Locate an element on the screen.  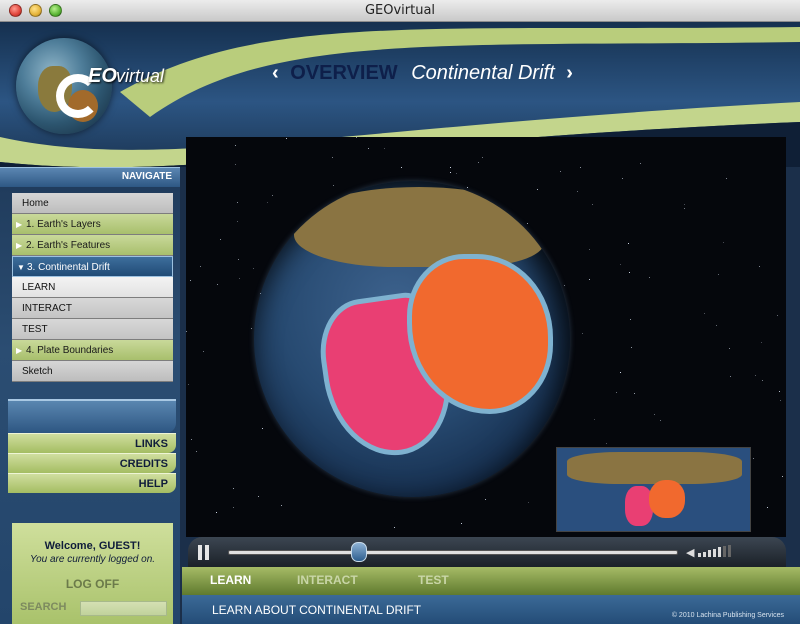
overview-label: OVERVIEW is located at coordinates (344, 73).